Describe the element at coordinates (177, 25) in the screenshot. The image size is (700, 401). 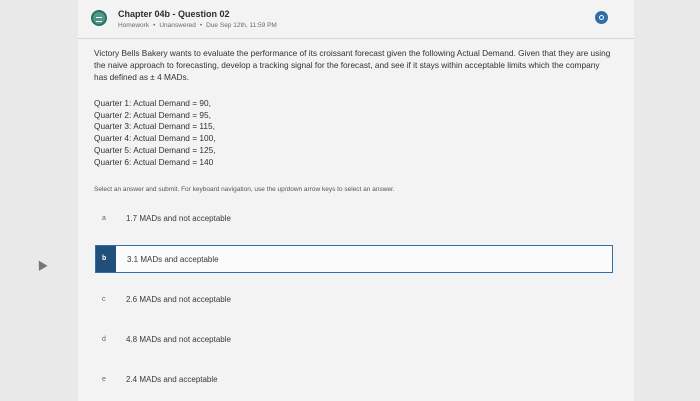
I see `meta-status: Unanswered` at that location.